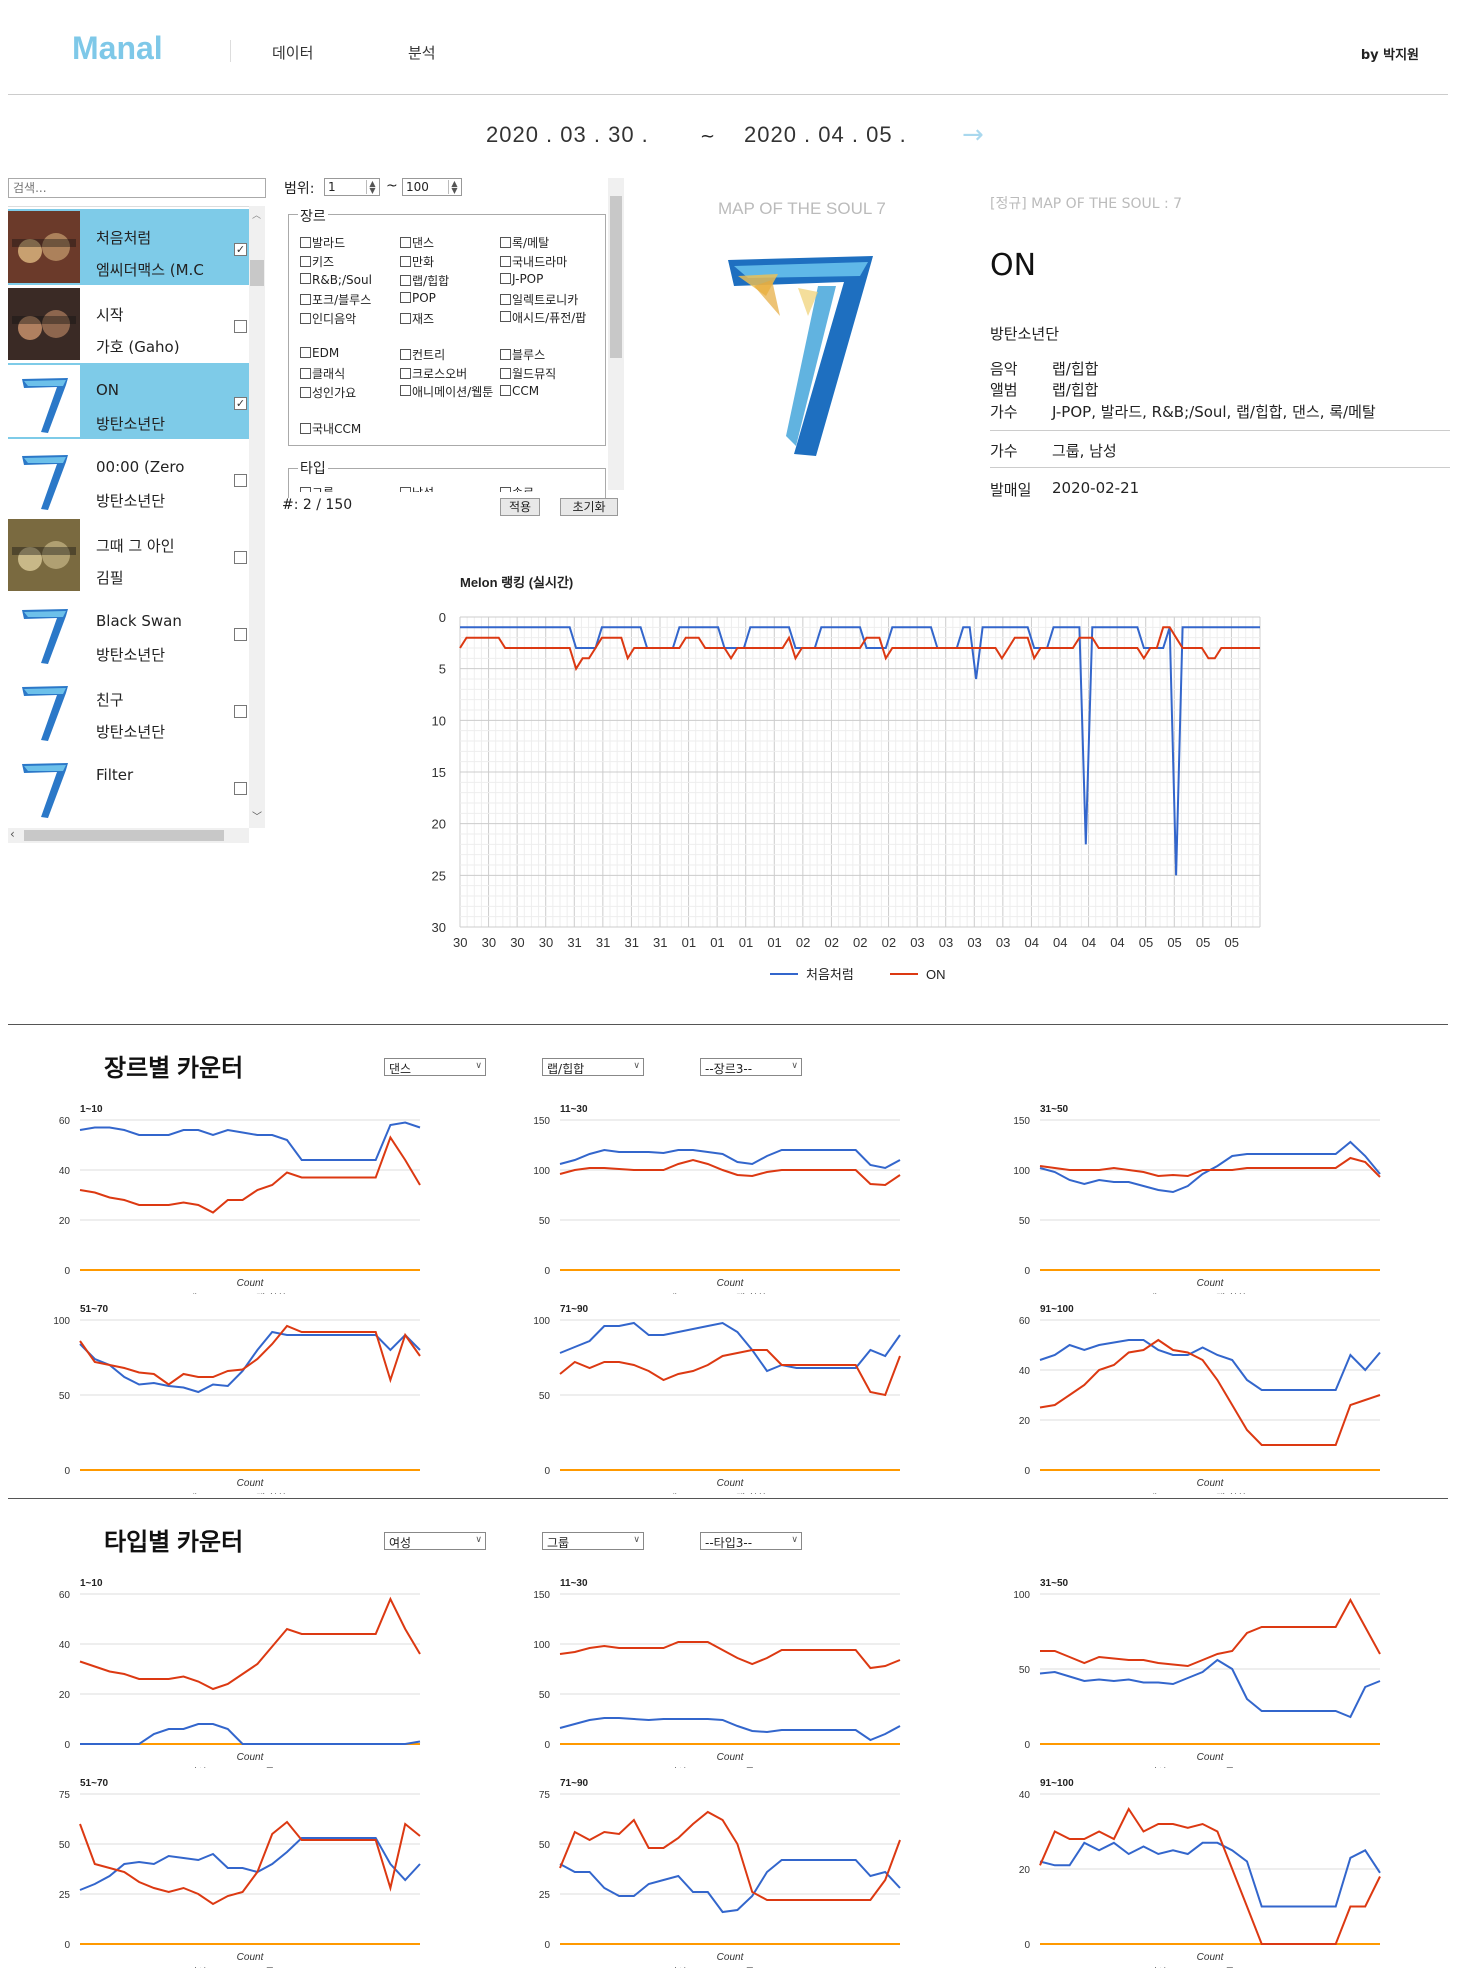 The width and height of the screenshot is (1457, 1973). Describe the element at coordinates (317, 489) in the screenshot. I see `type-option: 그룹` at that location.